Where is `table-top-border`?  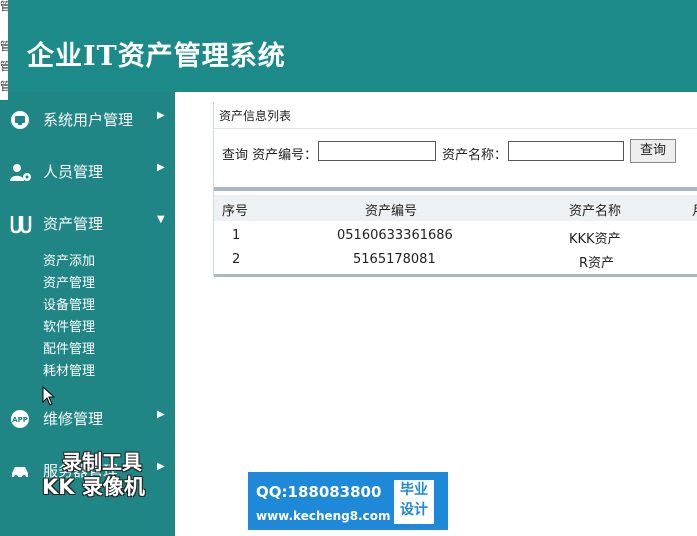 table-top-border is located at coordinates (455, 189).